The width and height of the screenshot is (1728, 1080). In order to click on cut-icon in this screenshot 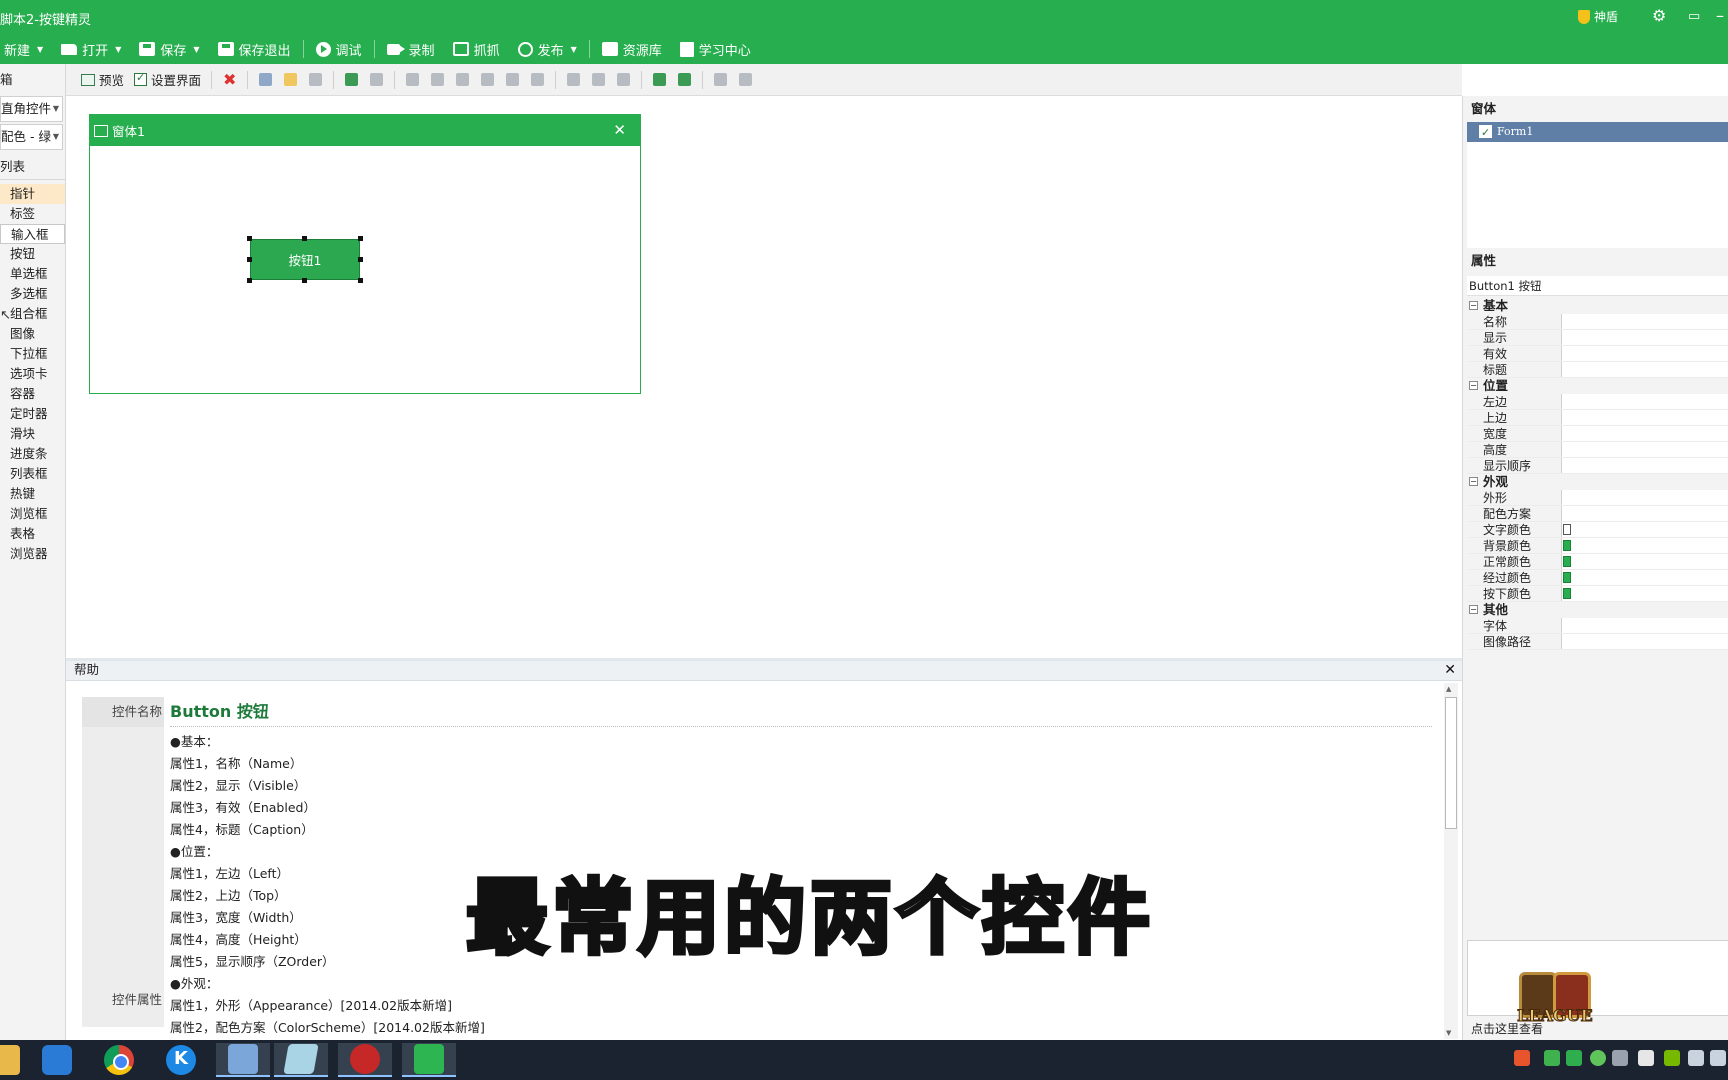, I will do `click(266, 79)`.